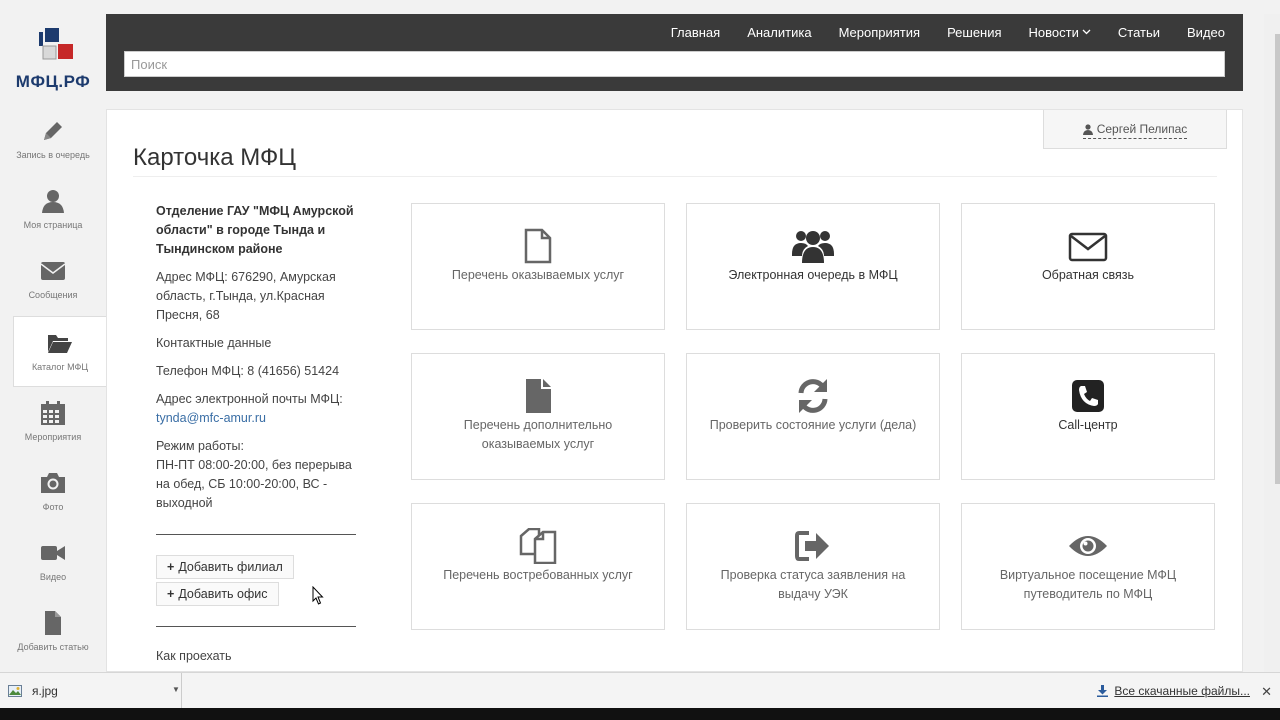 This screenshot has width=1280, height=720. I want to click on sign-in-icon, so click(812, 546).